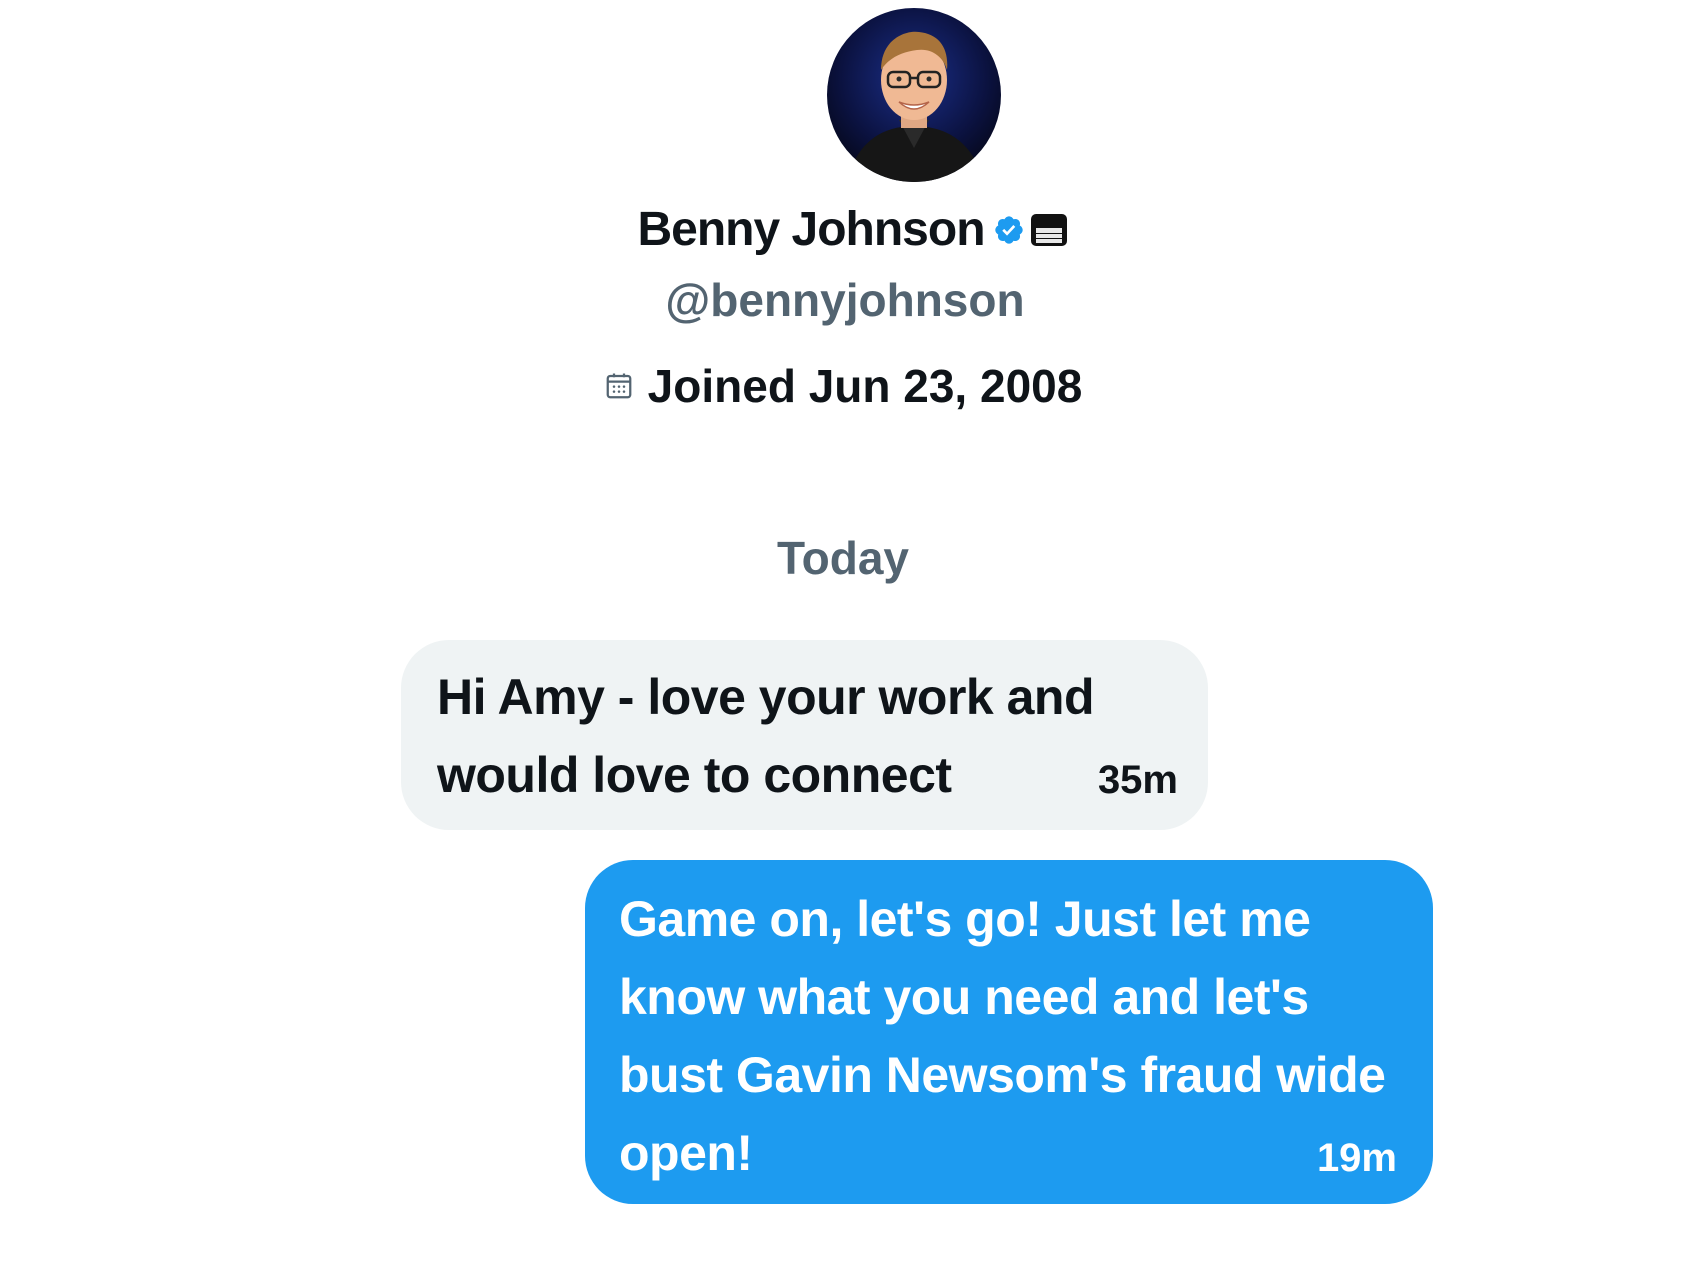 This screenshot has width=1686, height=1265. I want to click on avatar-image, so click(914, 95).